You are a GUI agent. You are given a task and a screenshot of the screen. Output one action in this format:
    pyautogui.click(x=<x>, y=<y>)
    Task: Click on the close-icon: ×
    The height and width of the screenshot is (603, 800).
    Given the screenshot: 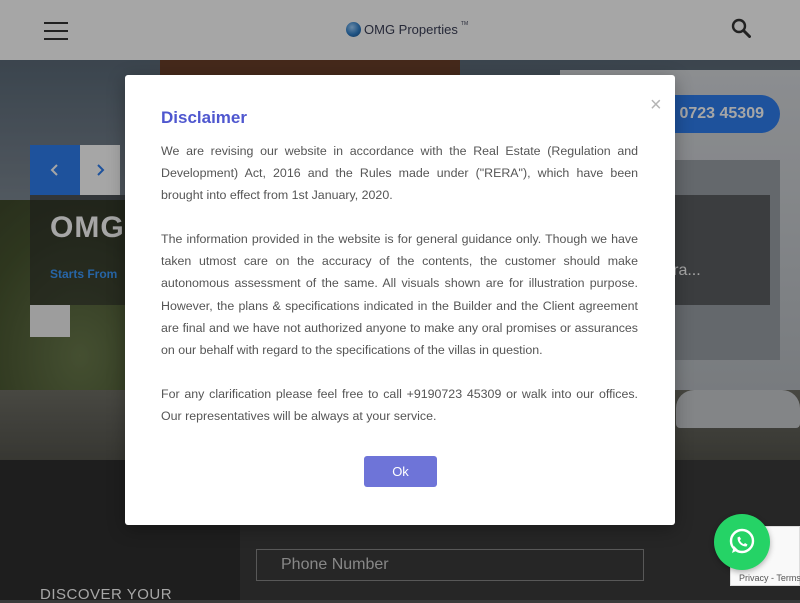 What is the action you would take?
    pyautogui.click(x=656, y=105)
    